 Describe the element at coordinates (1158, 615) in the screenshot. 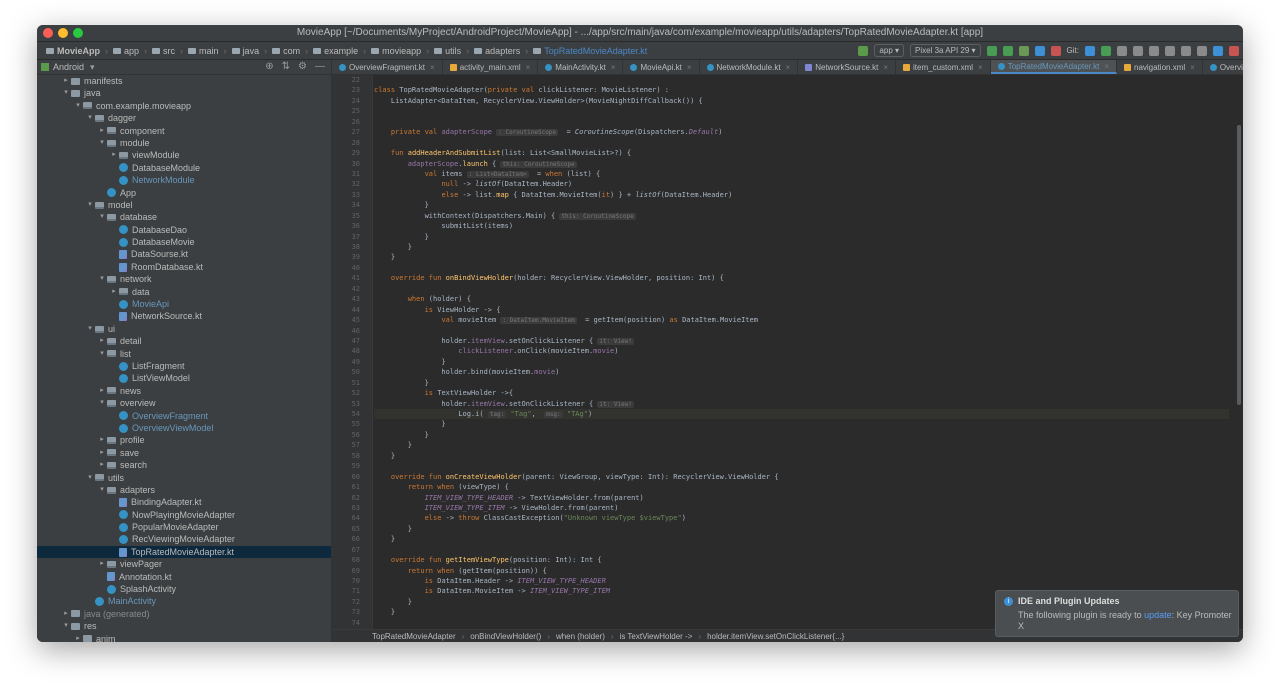

I see `update-link: update` at that location.